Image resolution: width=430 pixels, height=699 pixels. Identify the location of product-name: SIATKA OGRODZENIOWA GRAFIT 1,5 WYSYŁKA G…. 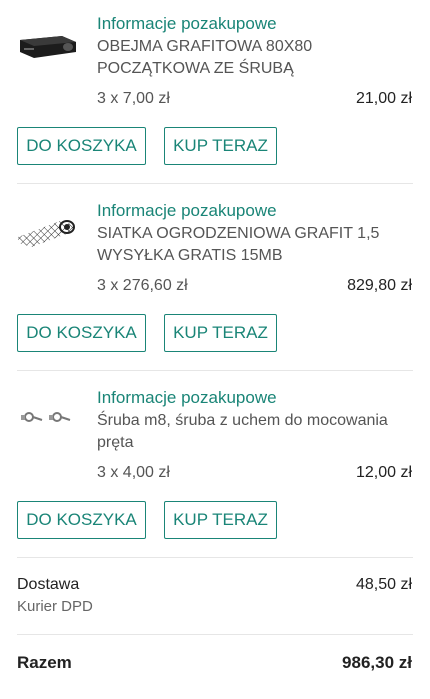
(257, 245).